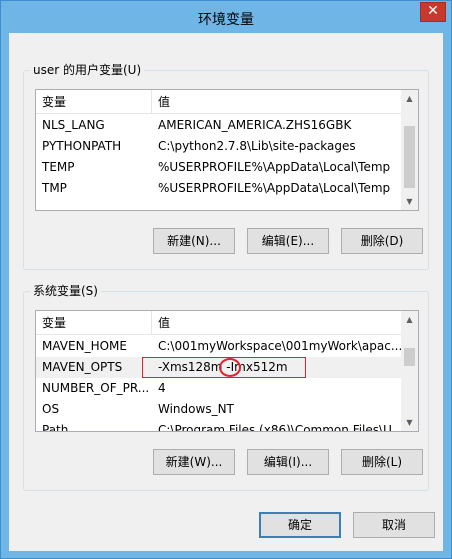 Image resolution: width=452 pixels, height=559 pixels. What do you see at coordinates (73, 125) in the screenshot?
I see `variable-name: NLS_LANG` at bounding box center [73, 125].